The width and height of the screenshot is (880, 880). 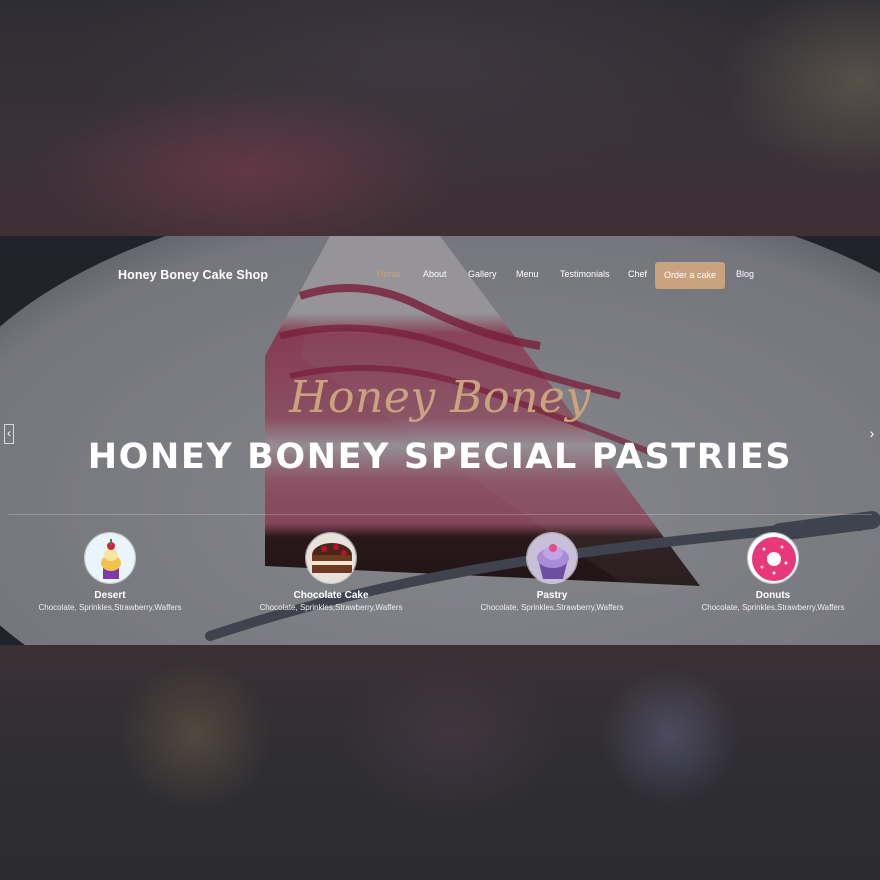 What do you see at coordinates (690, 275) in the screenshot?
I see `order-cake-button: Order a cake` at bounding box center [690, 275].